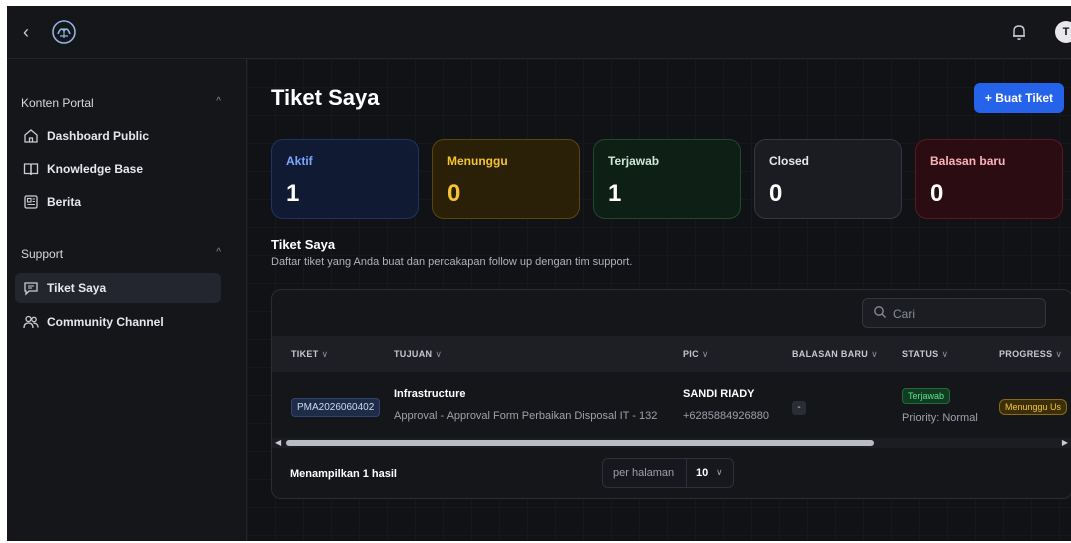  I want to click on balasan-baru-value: -, so click(799, 408).